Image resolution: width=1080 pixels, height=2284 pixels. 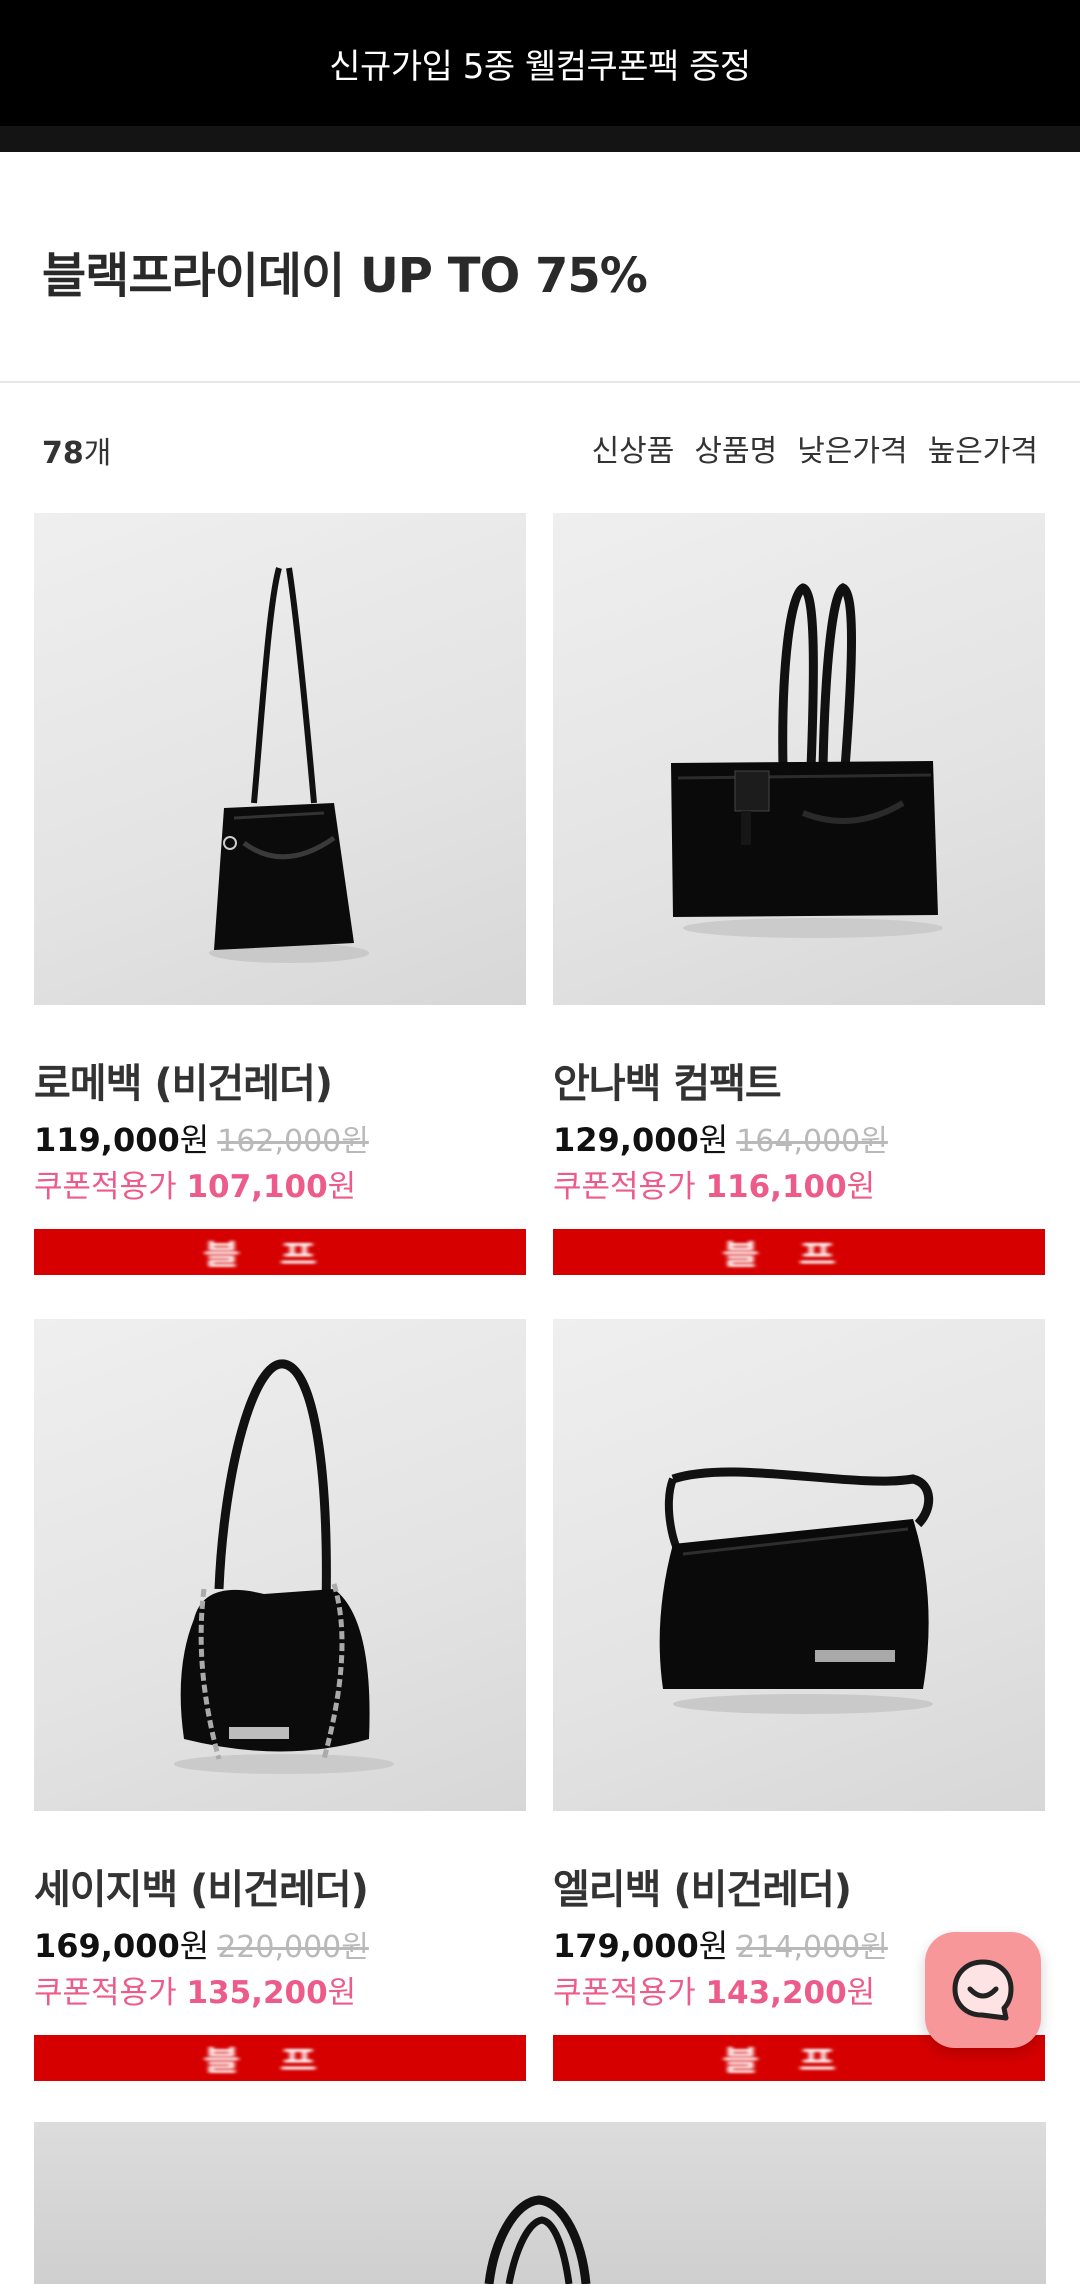 I want to click on sort-options: 신상품 상품명 낮은가격 높은가격, so click(x=815, y=448).